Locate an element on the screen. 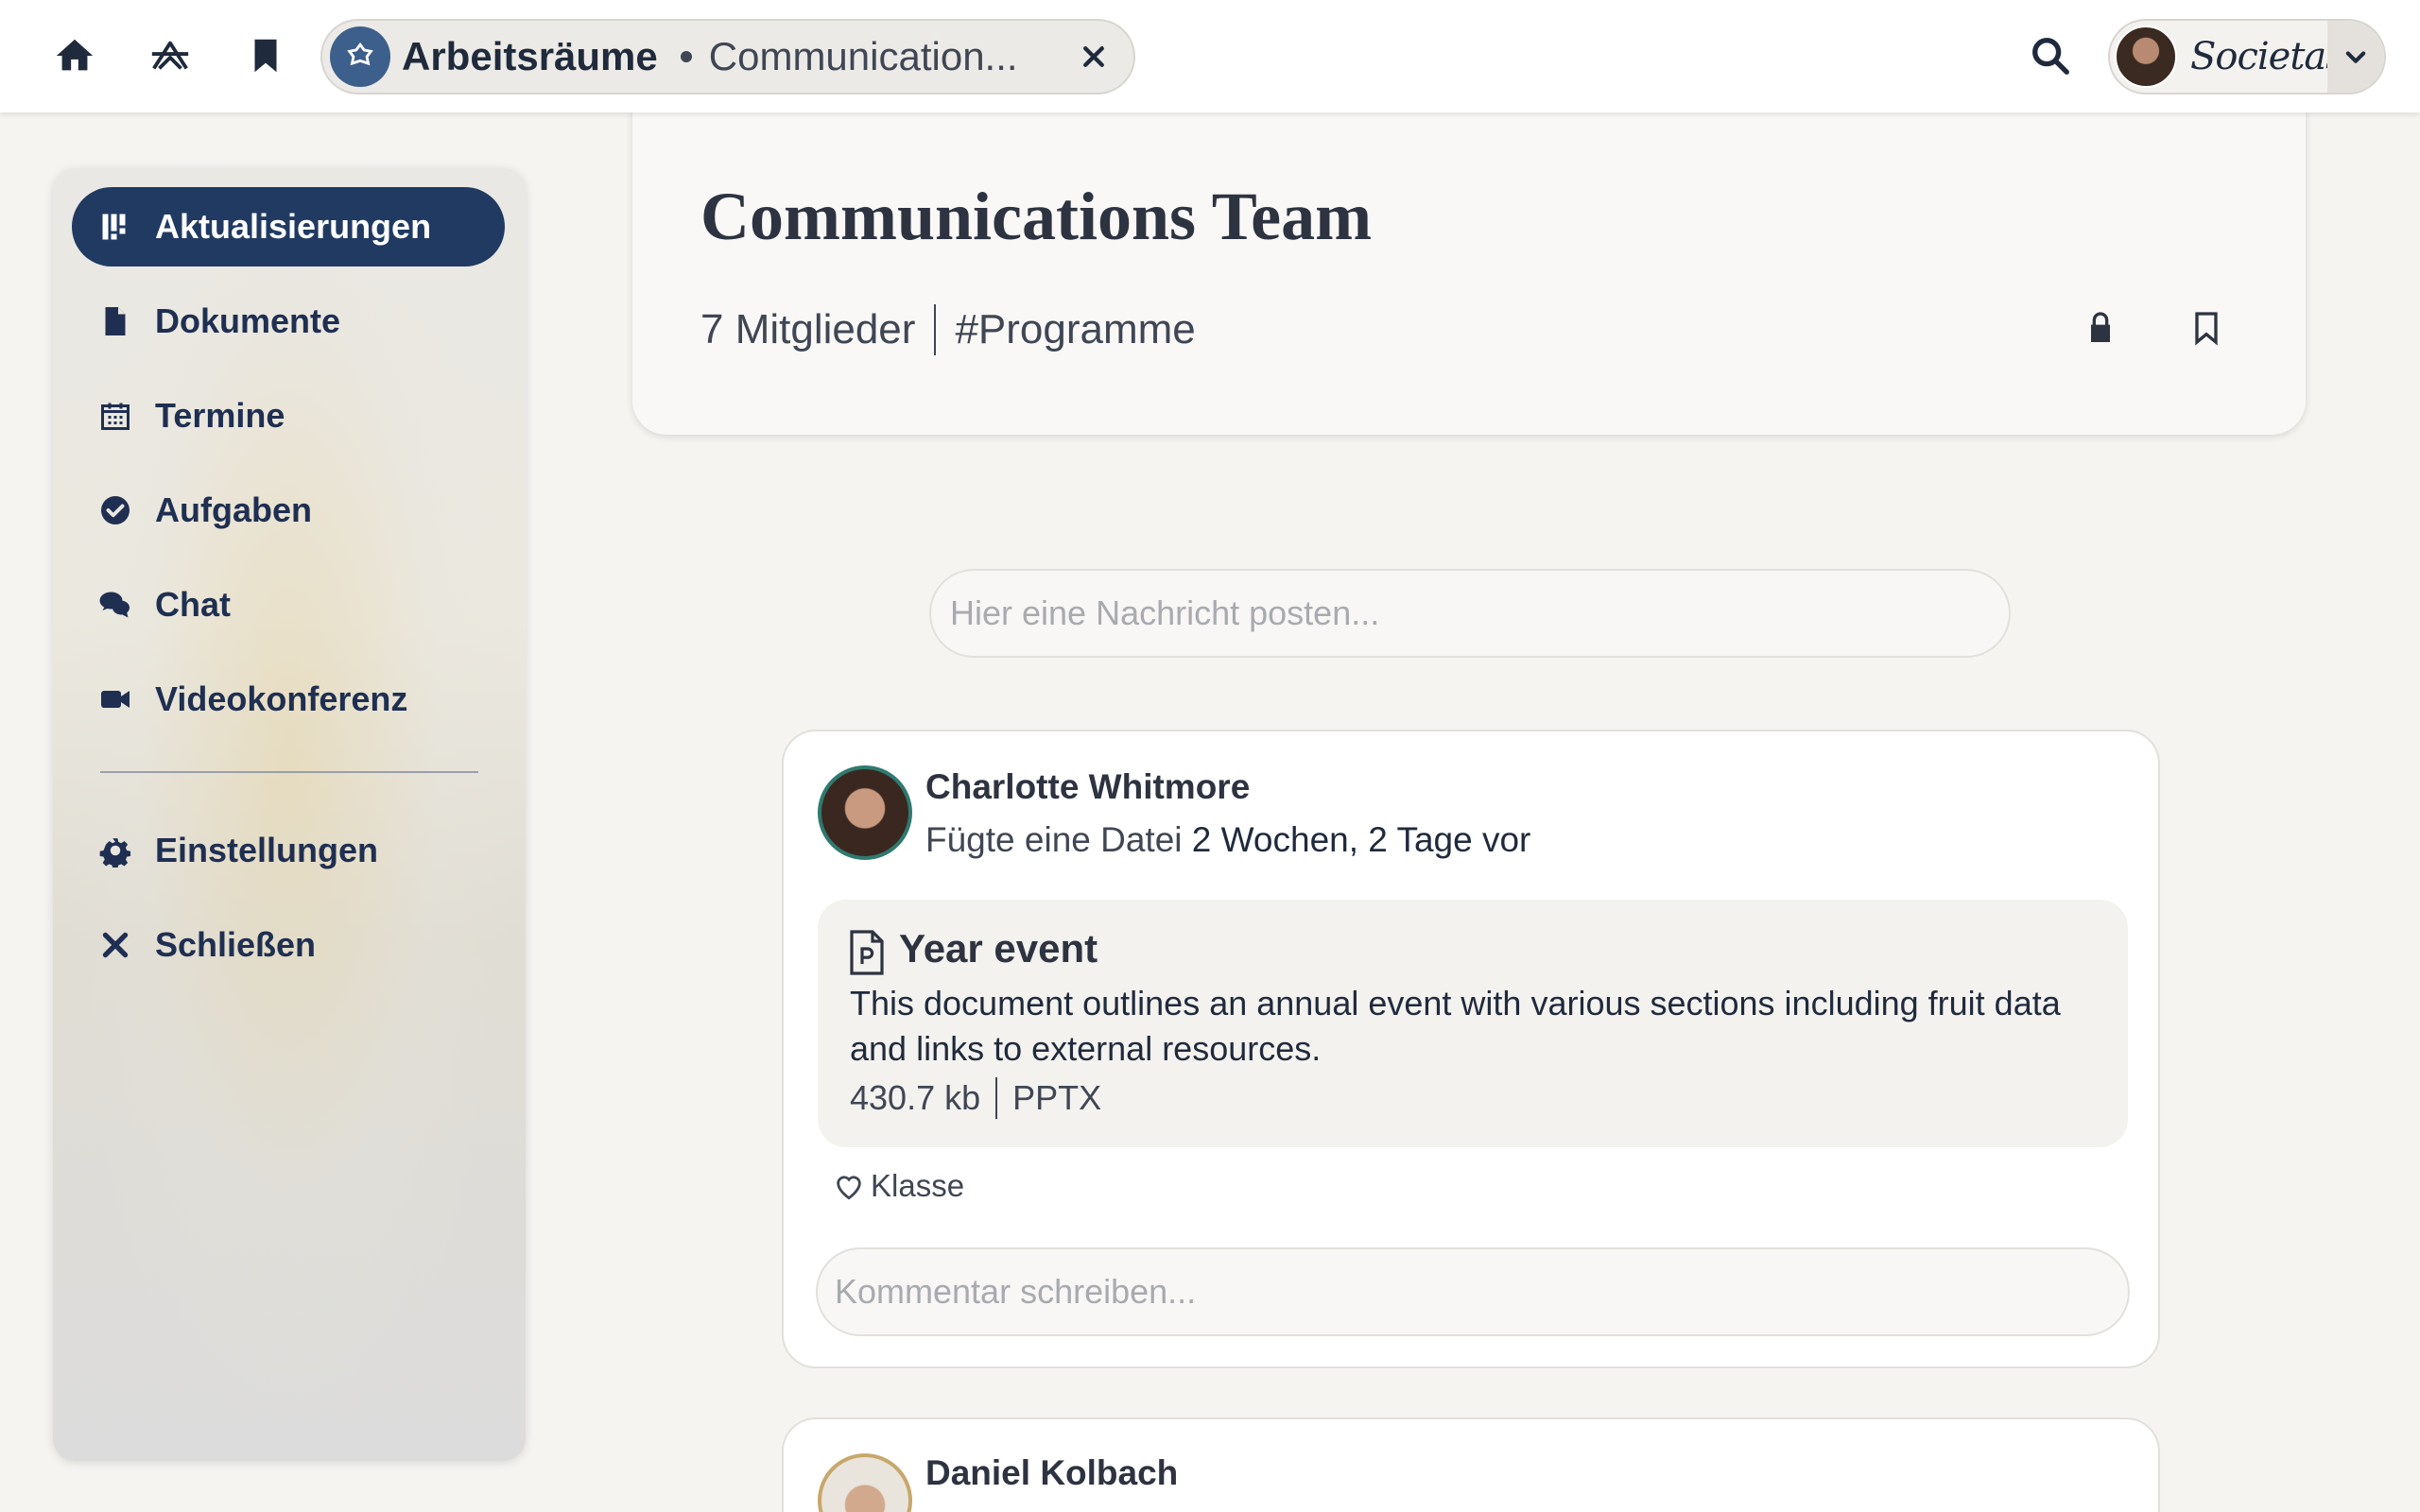  sidebar-item-label: Einstellungen is located at coordinates (267, 850).